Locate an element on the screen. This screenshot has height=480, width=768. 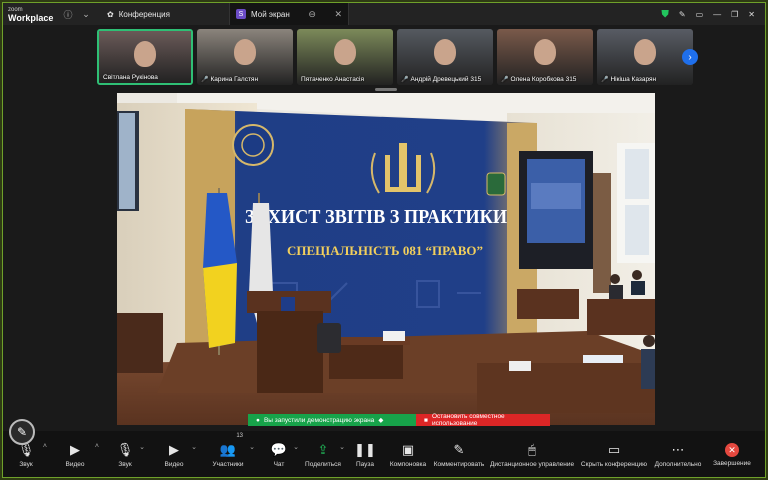
annotate-label: Комментировать is located at coordinates (459, 464).